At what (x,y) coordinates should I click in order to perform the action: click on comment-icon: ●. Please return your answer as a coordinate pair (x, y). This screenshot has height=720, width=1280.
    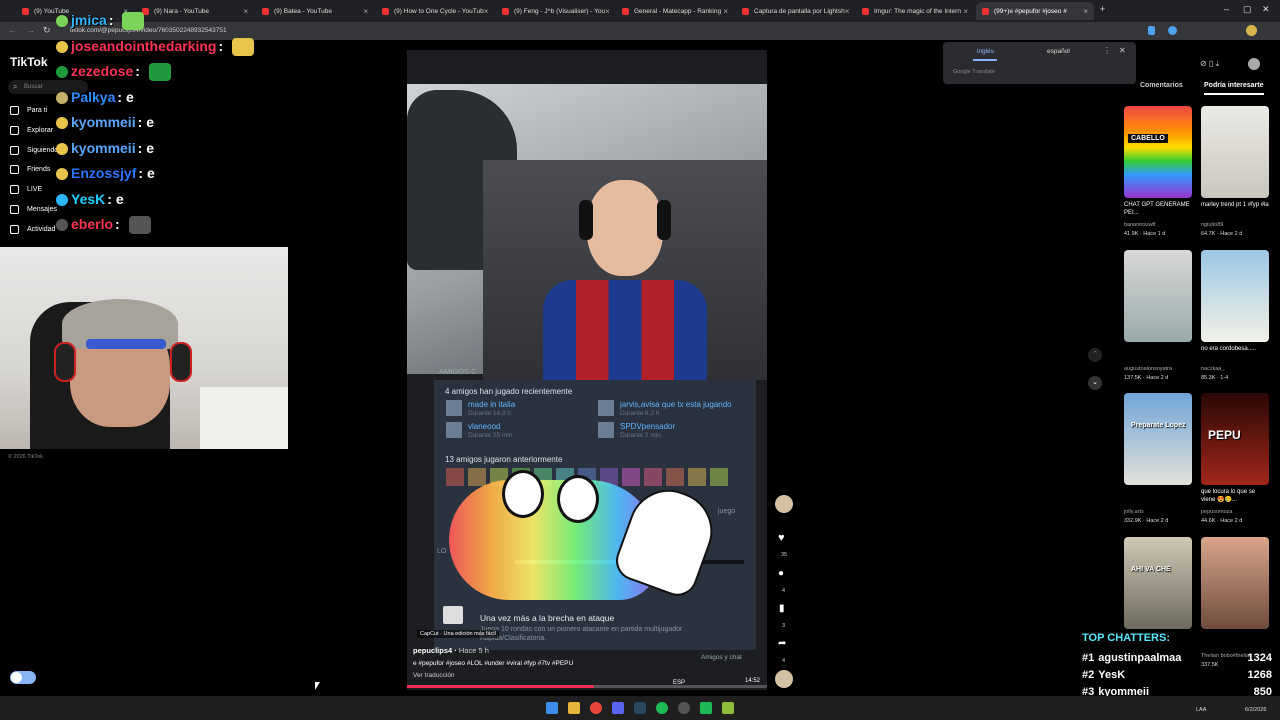
    Looking at the image, I should click on (781, 573).